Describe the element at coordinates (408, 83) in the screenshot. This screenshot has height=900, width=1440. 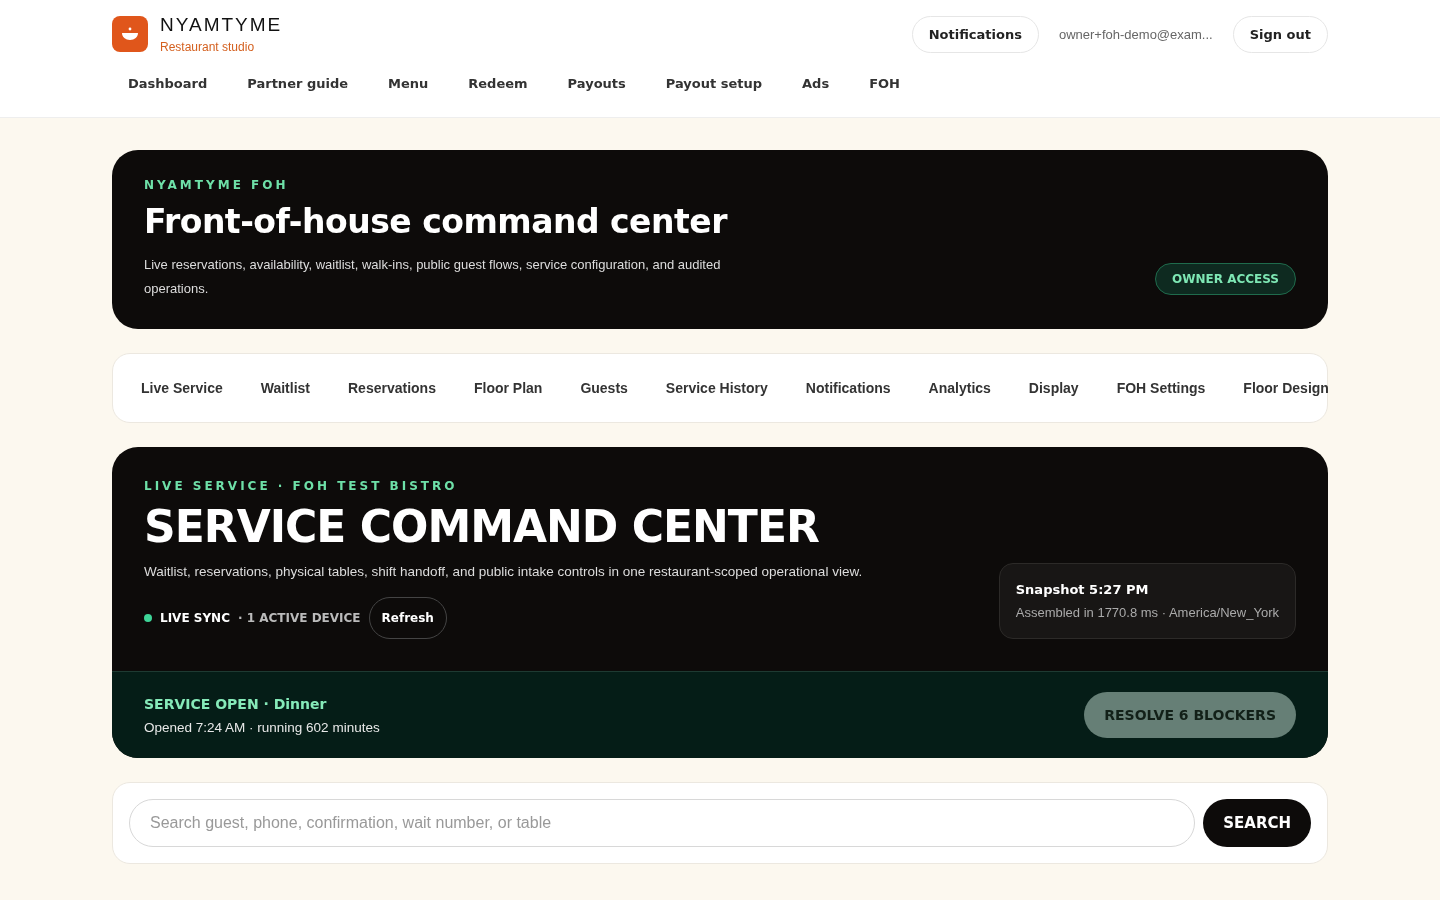
I see `nav-link: Menu` at that location.